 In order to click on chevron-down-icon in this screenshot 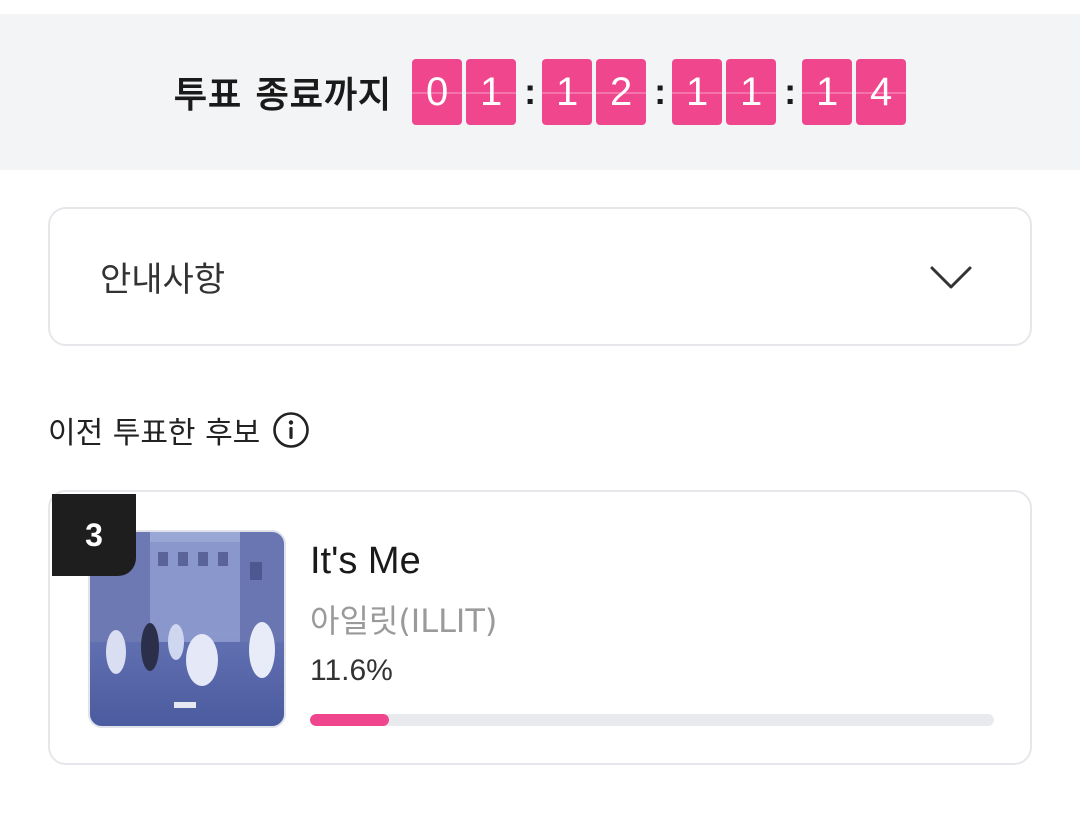, I will do `click(951, 277)`.